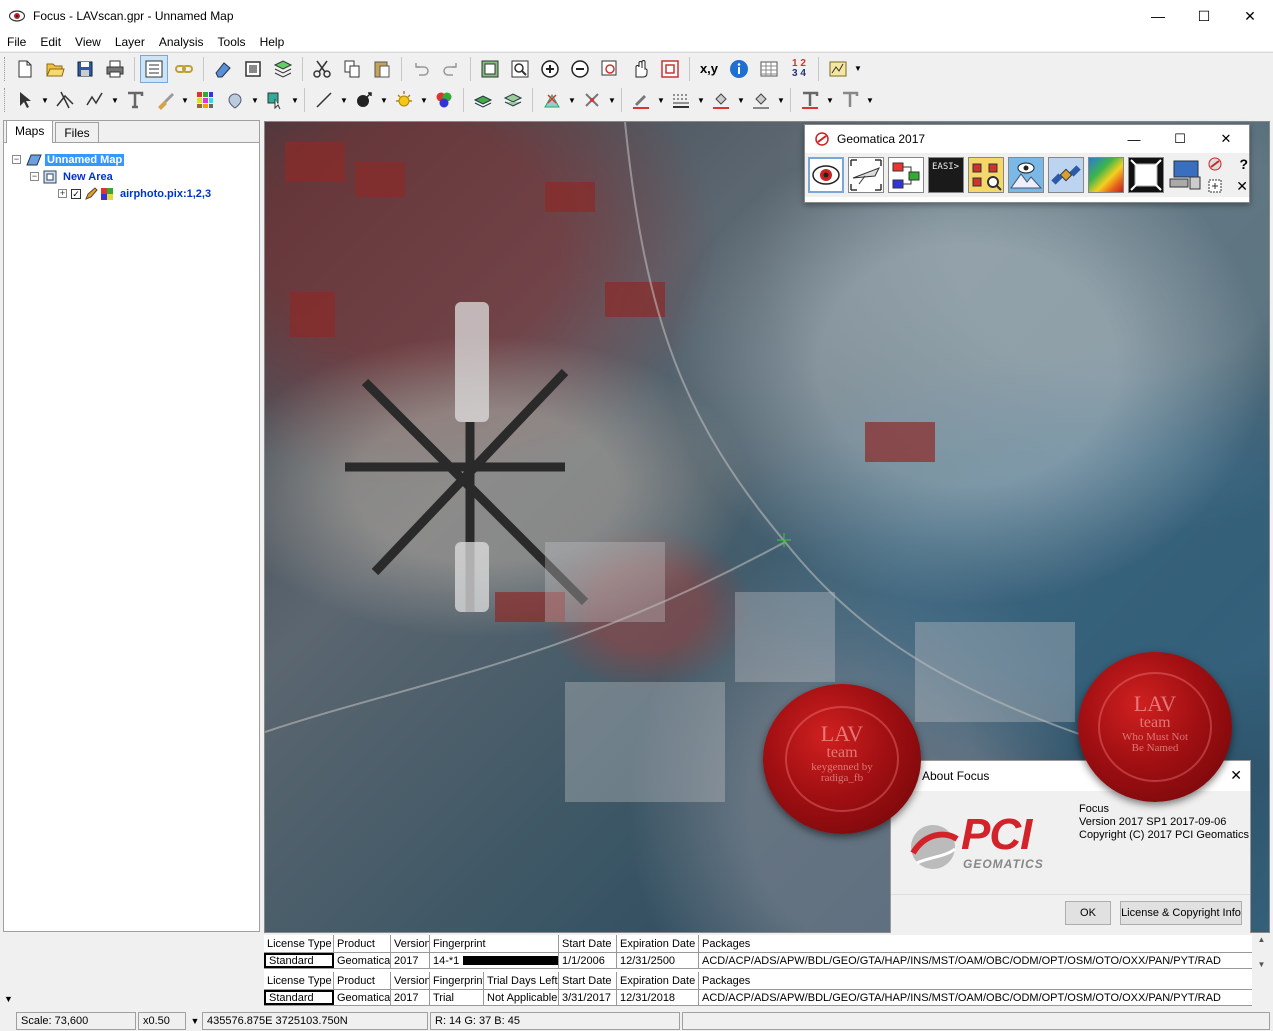  I want to click on copy-button, so click(352, 69).